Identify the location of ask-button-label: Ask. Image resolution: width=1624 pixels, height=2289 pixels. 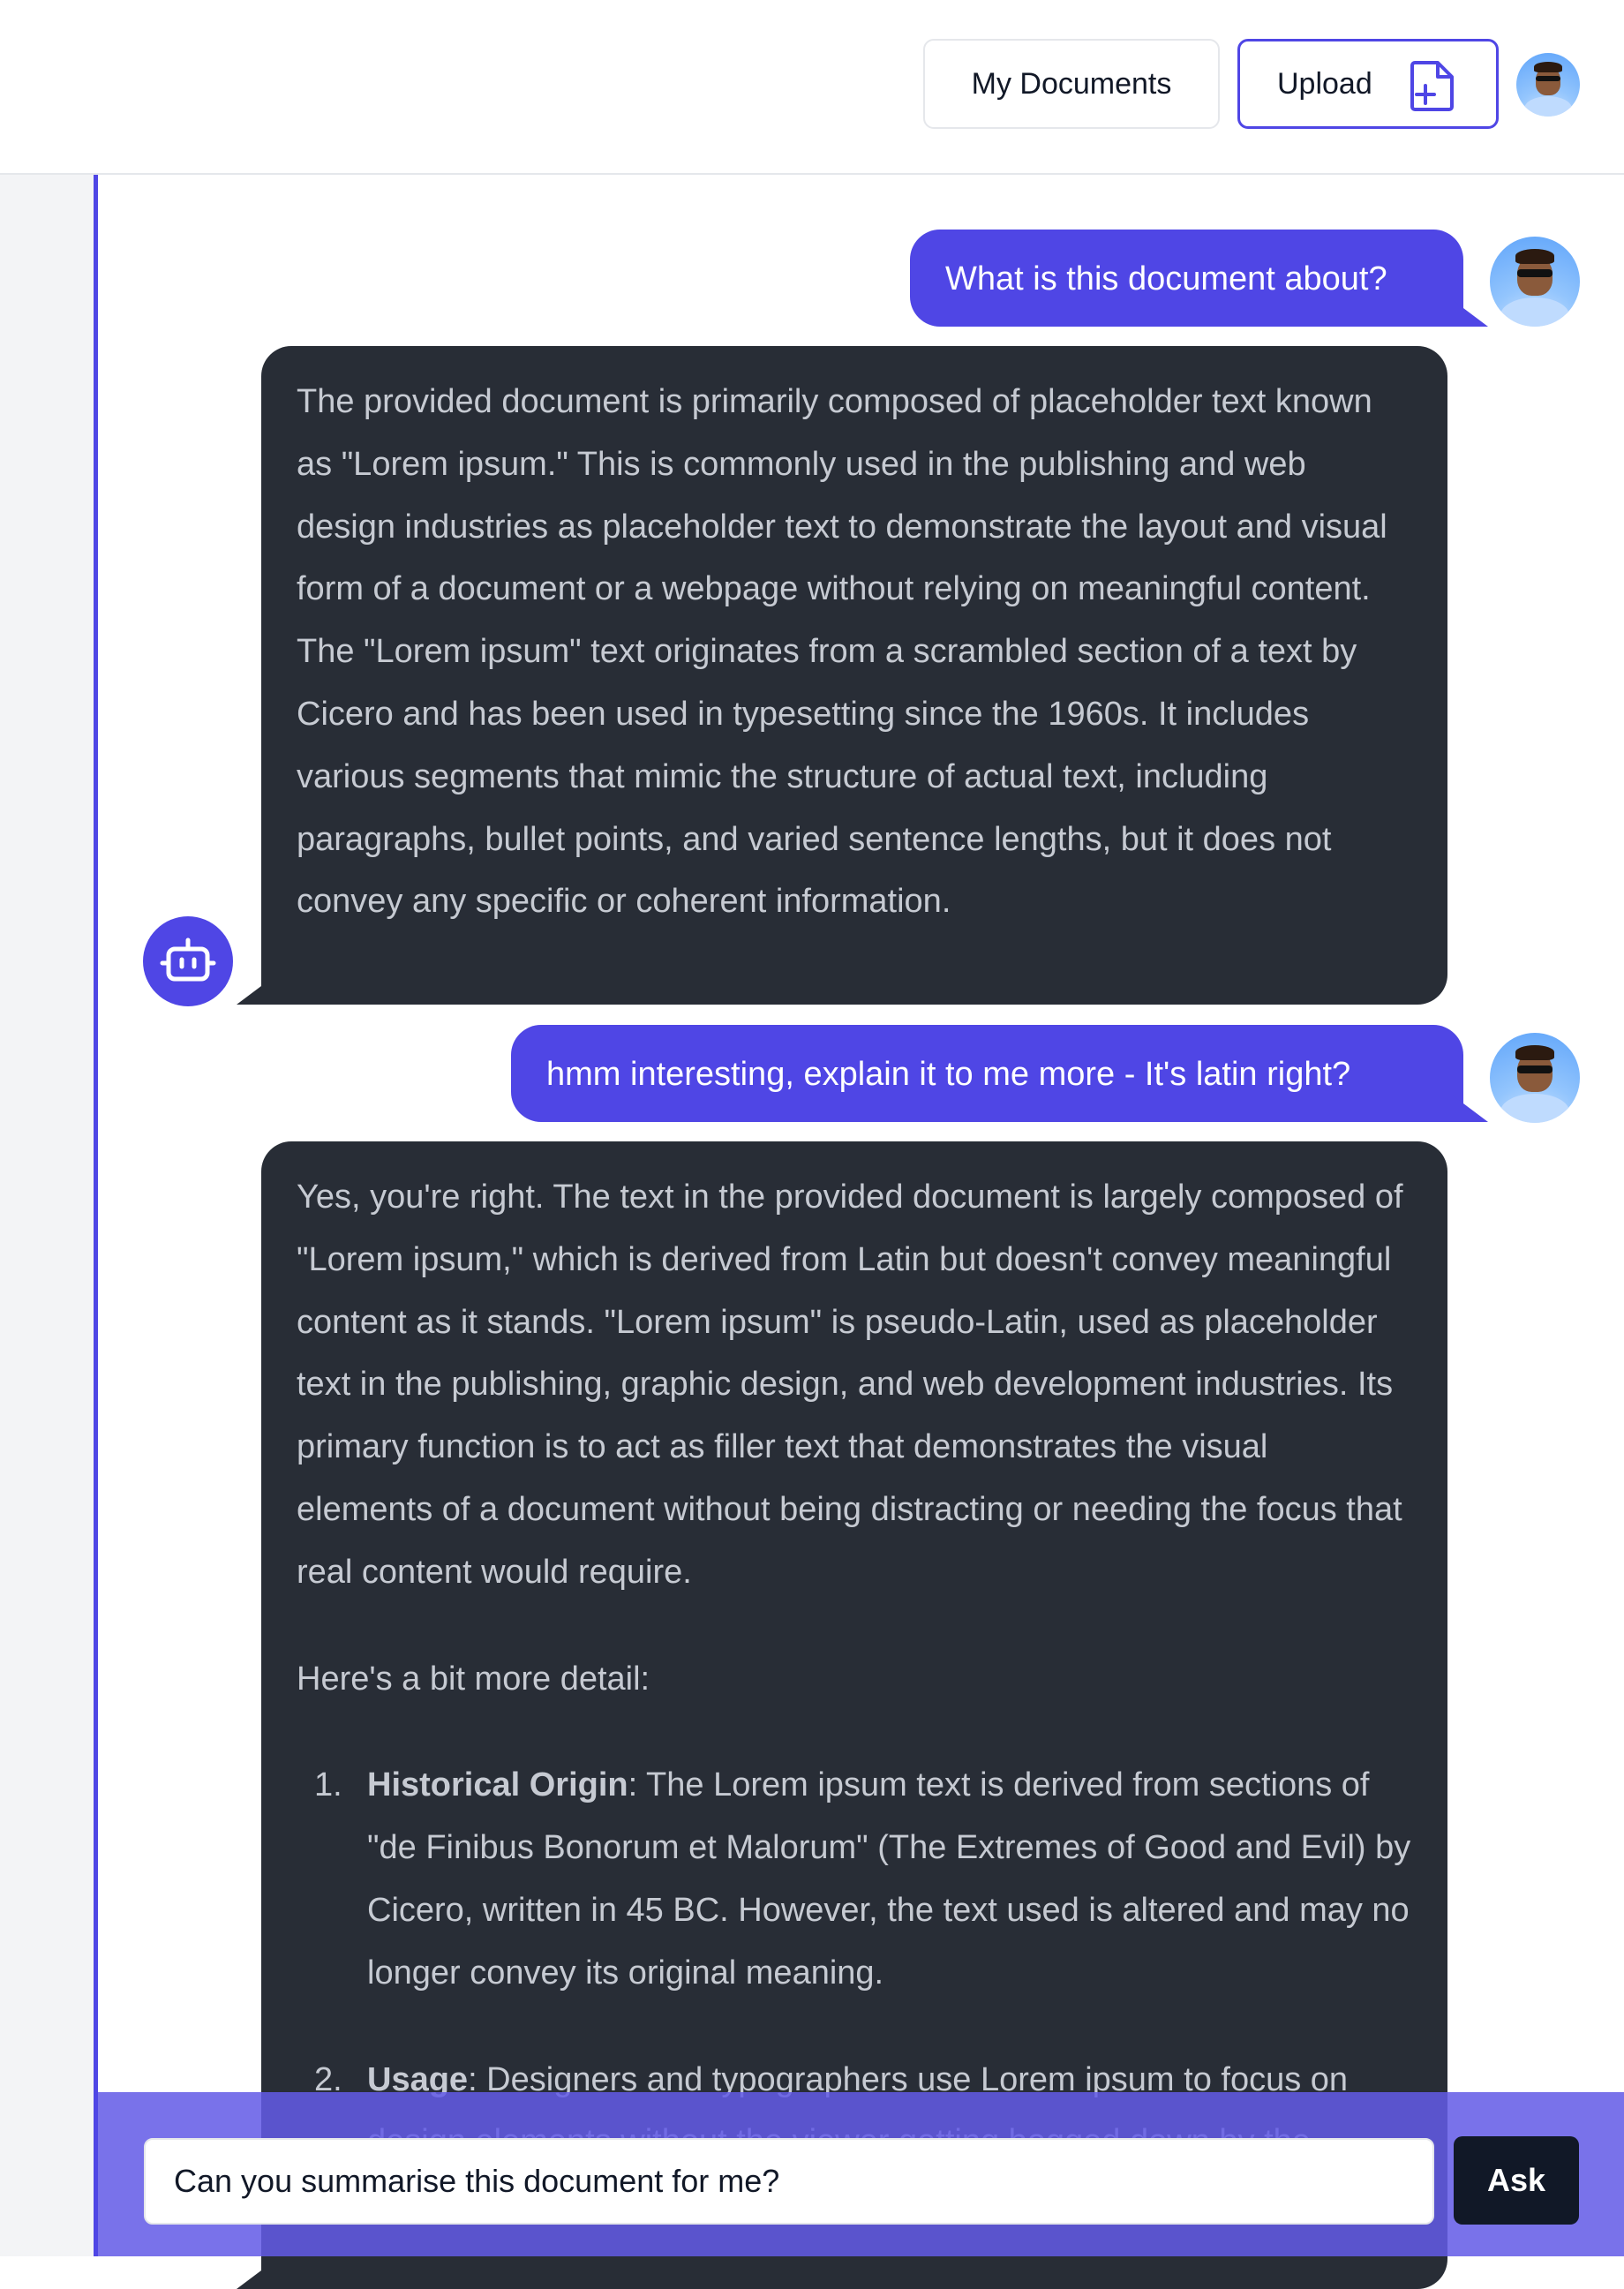
(1516, 2180).